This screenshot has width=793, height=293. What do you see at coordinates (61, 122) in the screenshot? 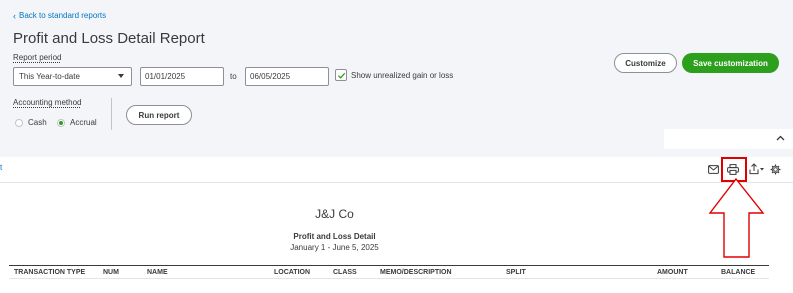
I see `accrual-radio` at bounding box center [61, 122].